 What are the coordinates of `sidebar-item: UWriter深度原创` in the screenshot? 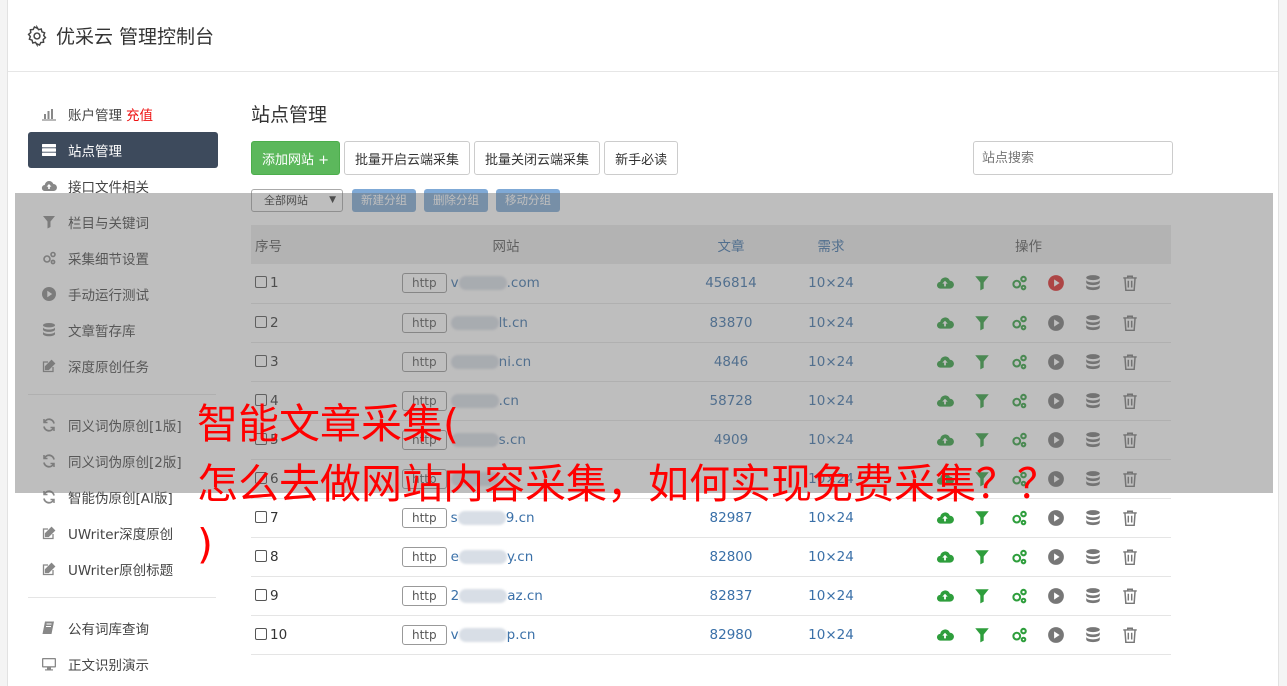 It's located at (123, 533).